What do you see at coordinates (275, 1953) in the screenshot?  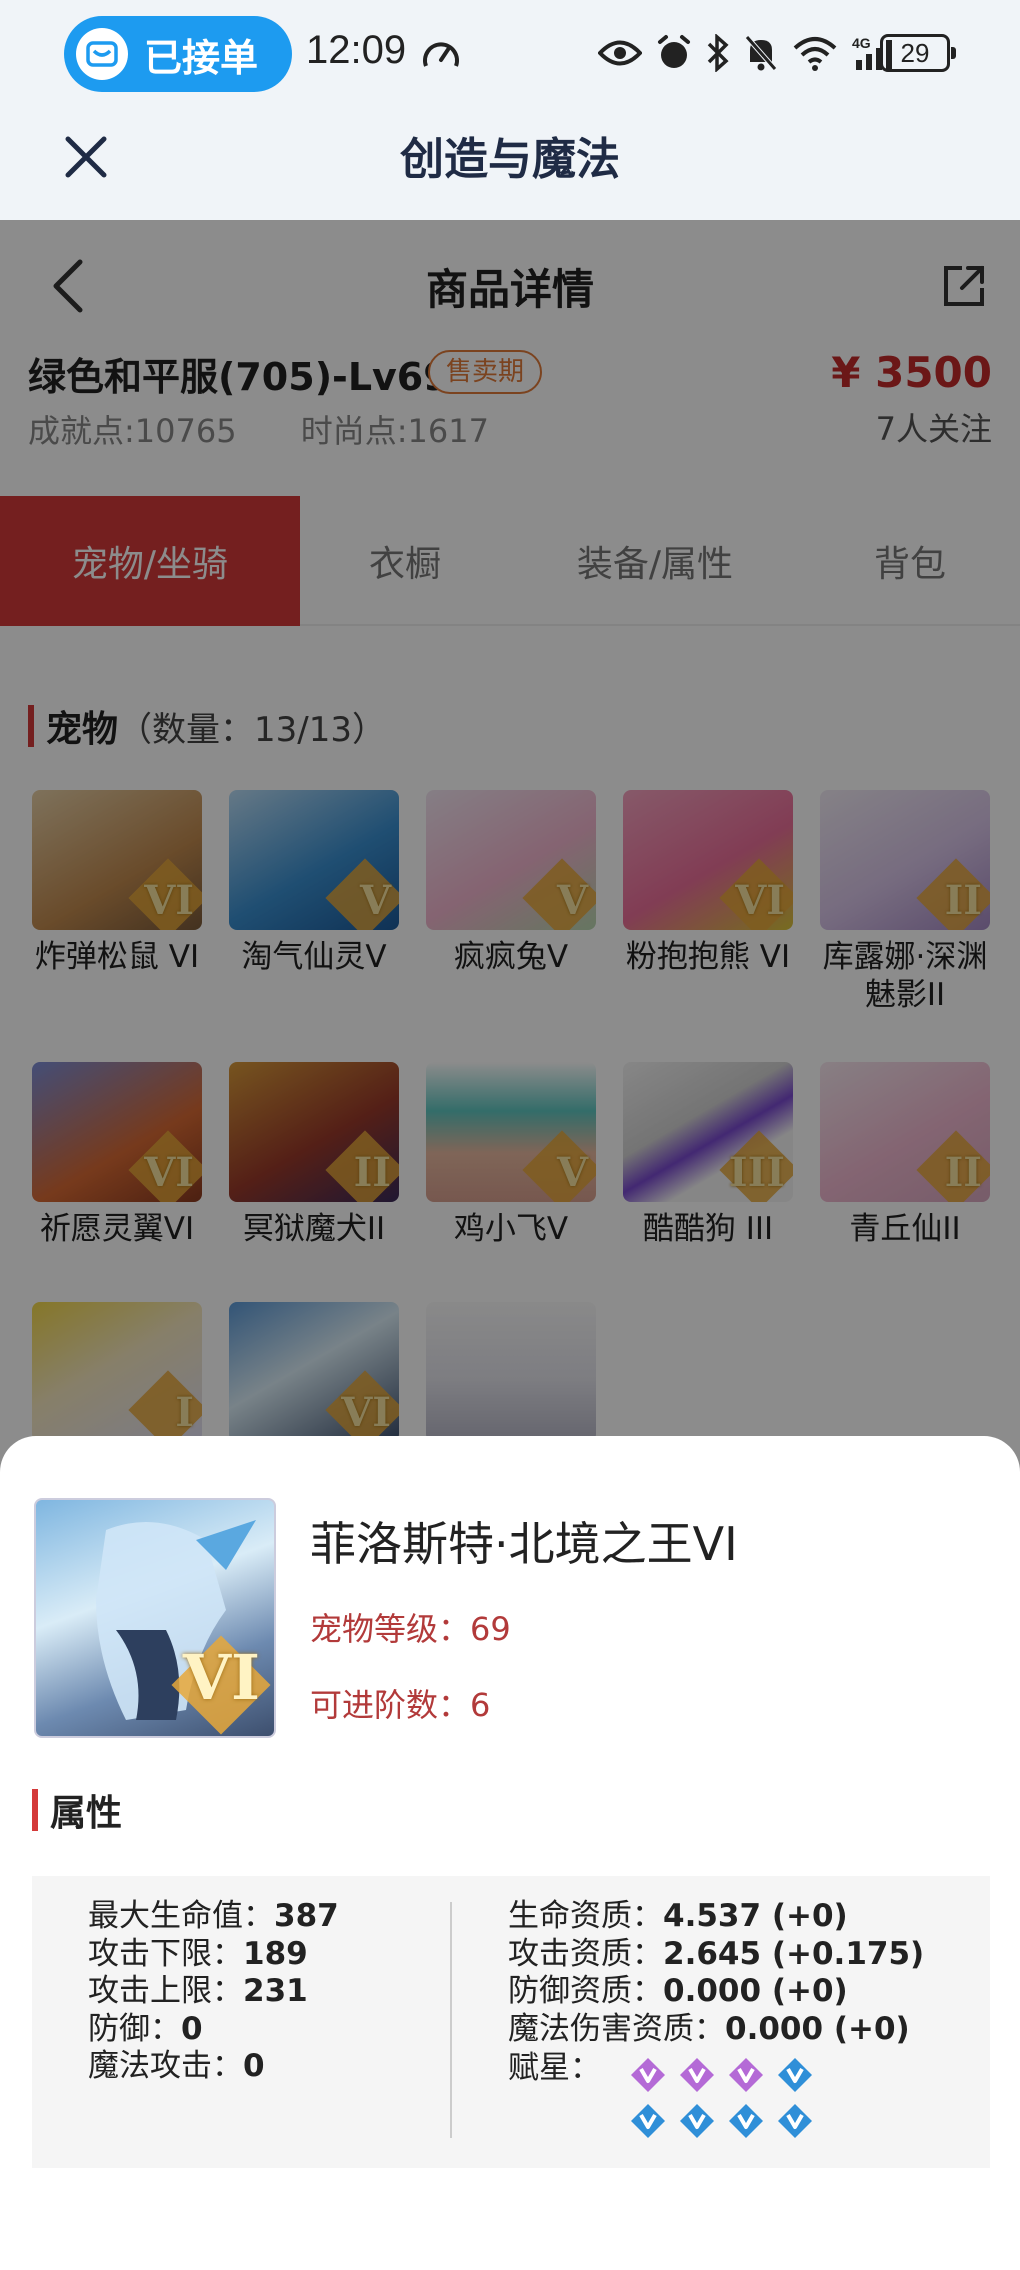 I see `stat-value: 189` at bounding box center [275, 1953].